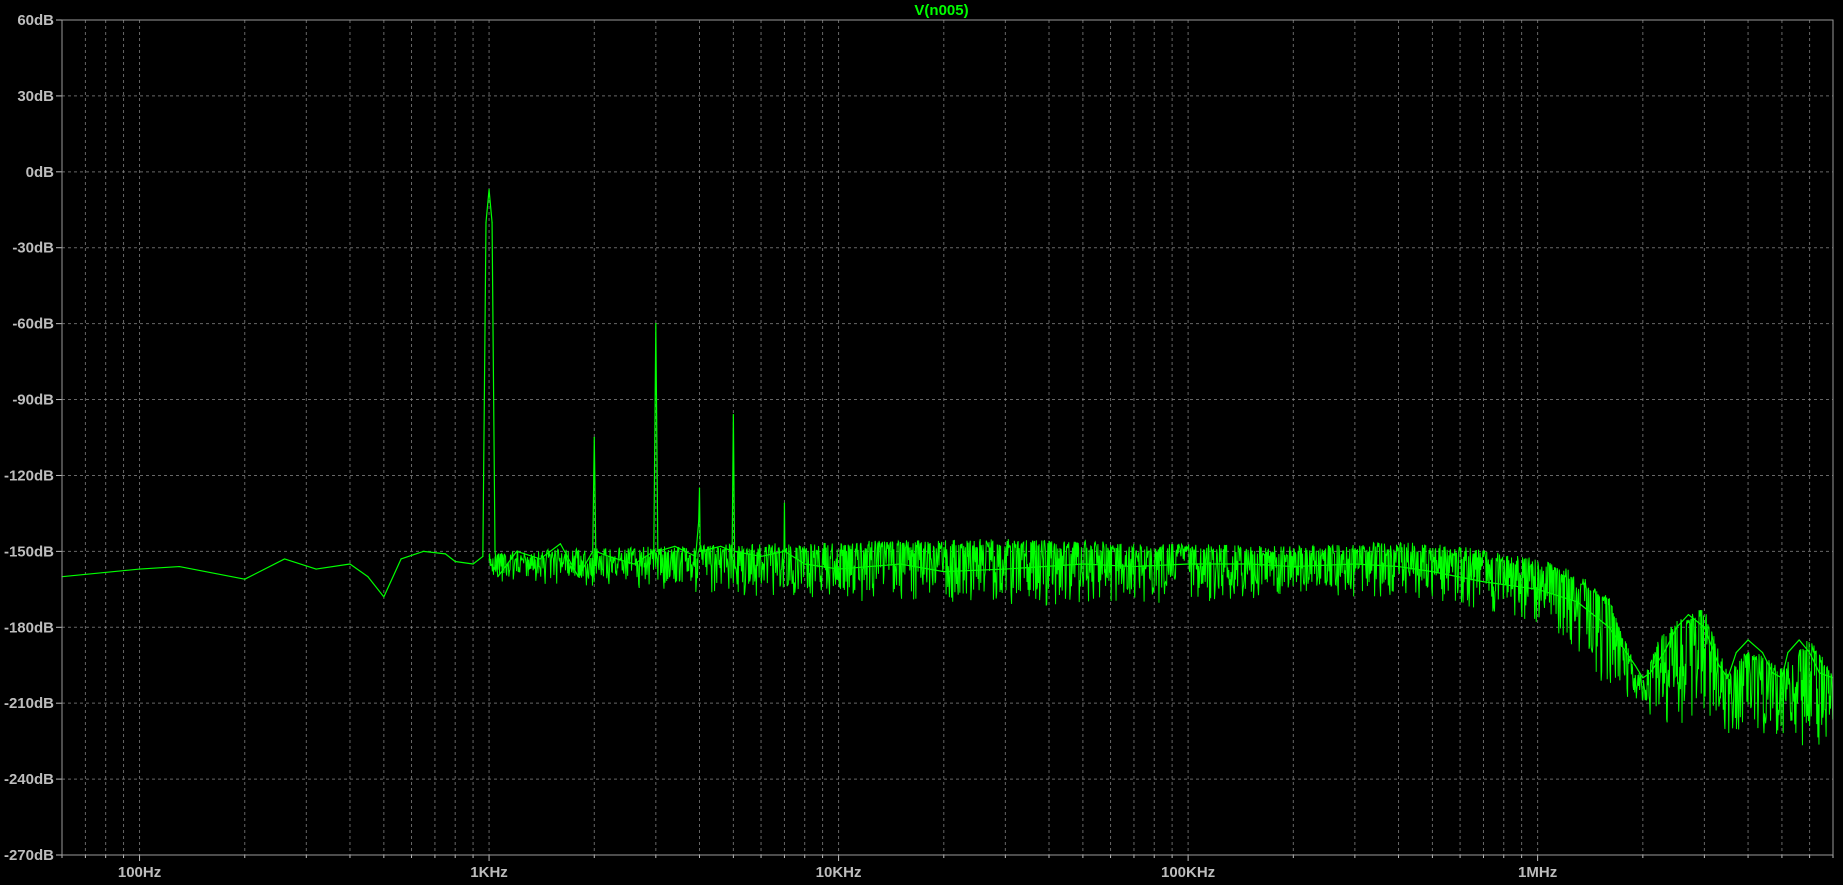 The height and width of the screenshot is (885, 1843). Describe the element at coordinates (139, 872) in the screenshot. I see `x-tick-label: 100Hz` at that location.